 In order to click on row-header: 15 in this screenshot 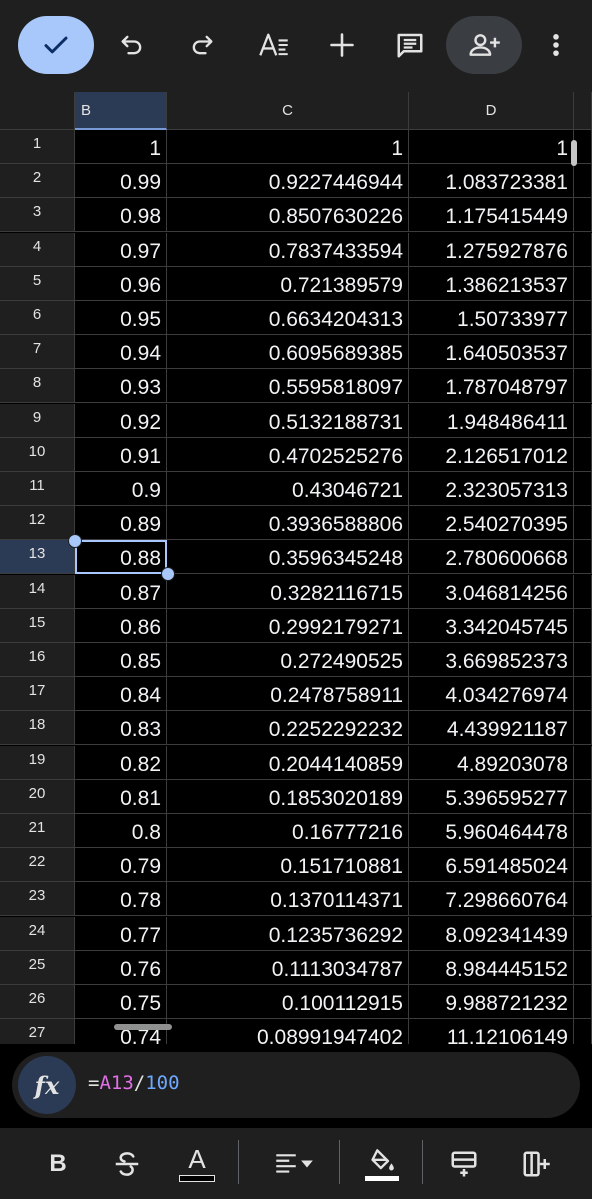, I will do `click(37, 625)`.